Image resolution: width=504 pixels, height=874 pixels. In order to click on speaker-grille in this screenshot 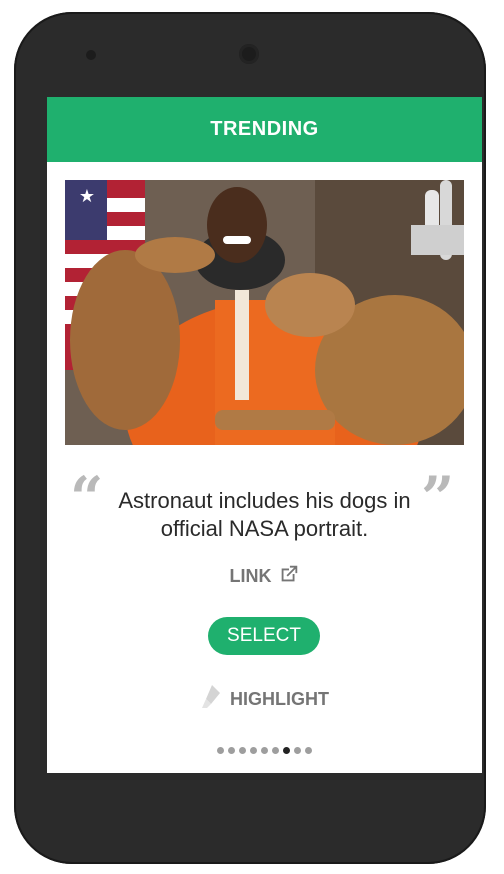, I will do `click(91, 55)`.